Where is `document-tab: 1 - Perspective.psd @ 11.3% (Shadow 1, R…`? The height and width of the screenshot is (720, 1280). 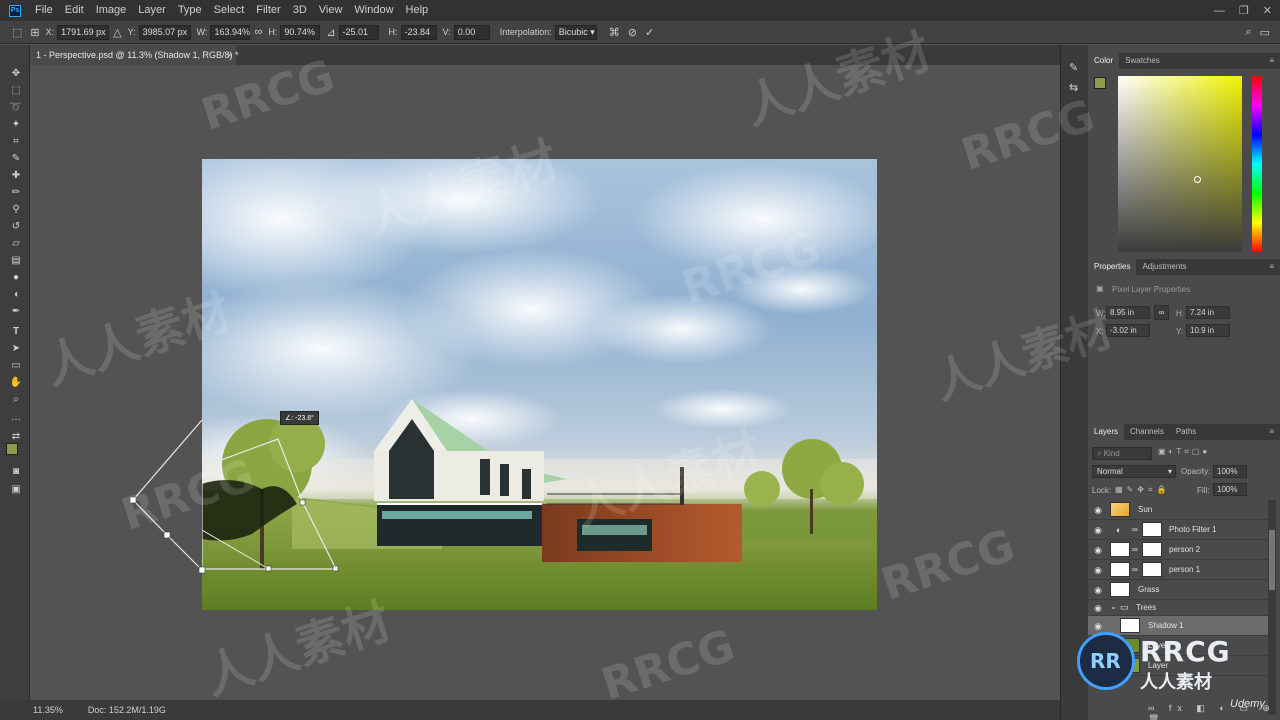 document-tab: 1 - Perspective.psd @ 11.3% (Shadow 1, R… is located at coordinates (134, 55).